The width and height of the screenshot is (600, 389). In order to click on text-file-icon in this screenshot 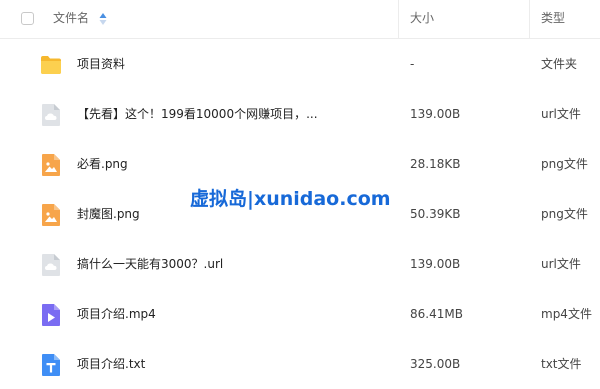, I will do `click(51, 365)`.